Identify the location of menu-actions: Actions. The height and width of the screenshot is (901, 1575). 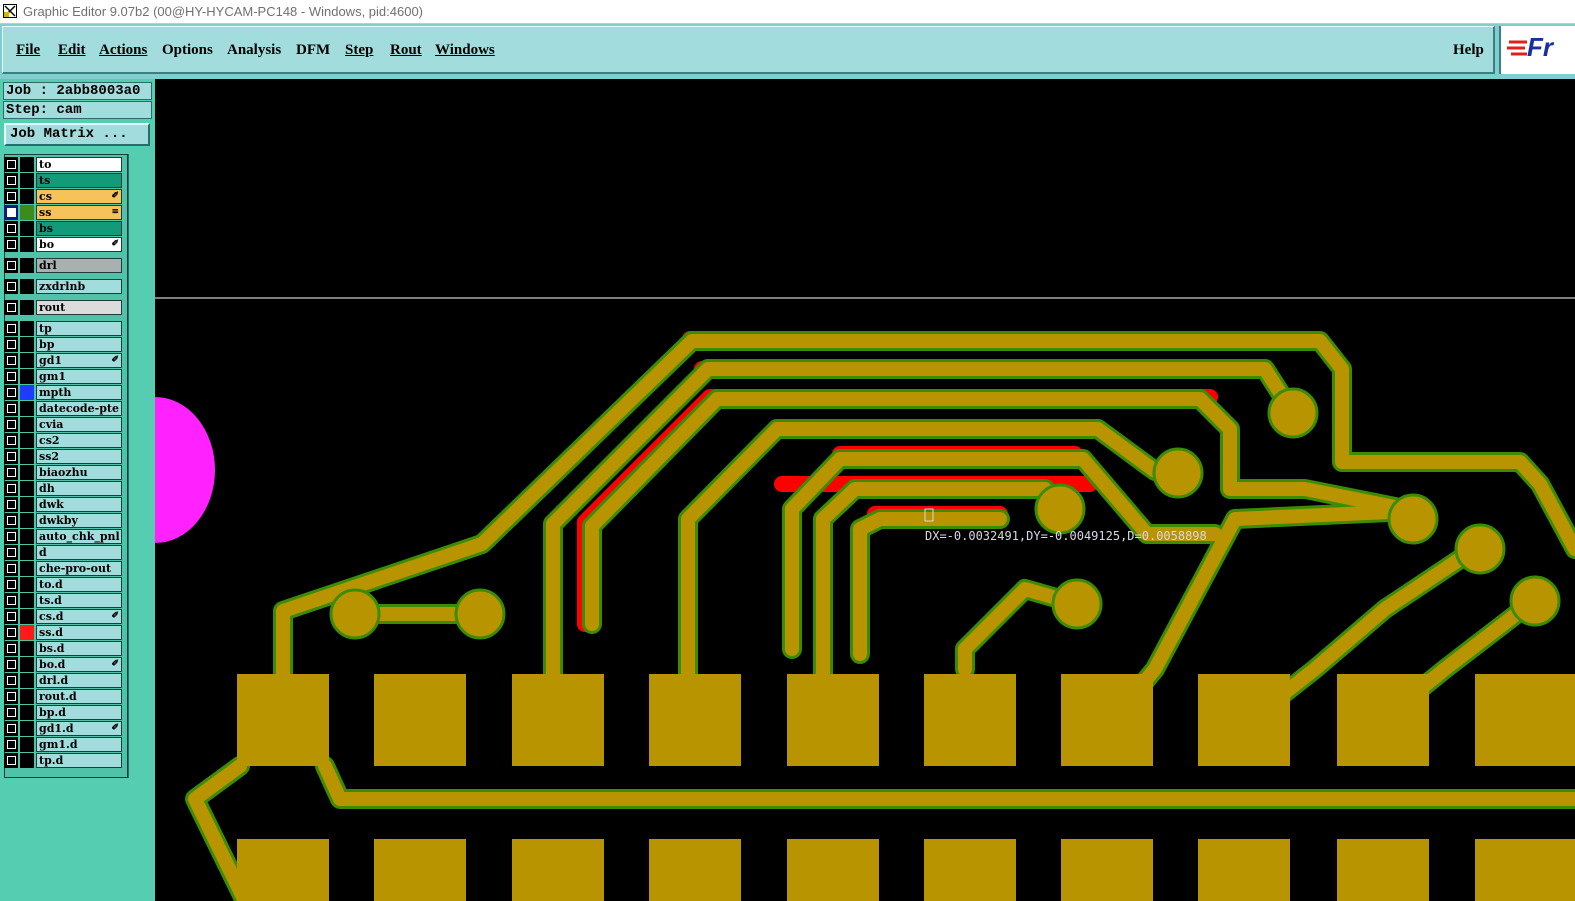
(123, 50).